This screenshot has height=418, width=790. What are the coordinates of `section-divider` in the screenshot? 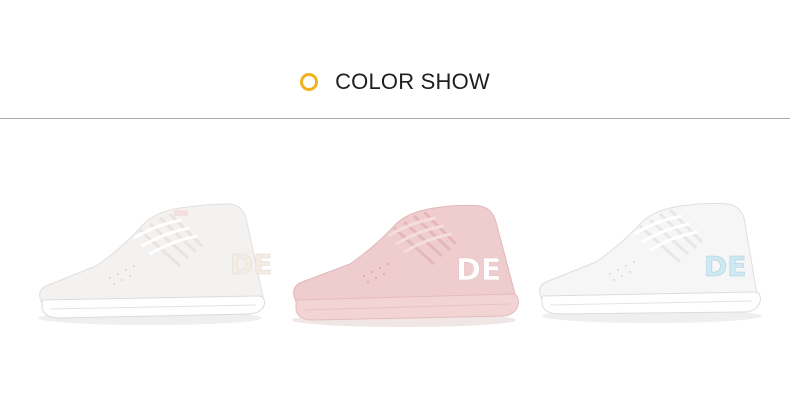 It's located at (395, 118).